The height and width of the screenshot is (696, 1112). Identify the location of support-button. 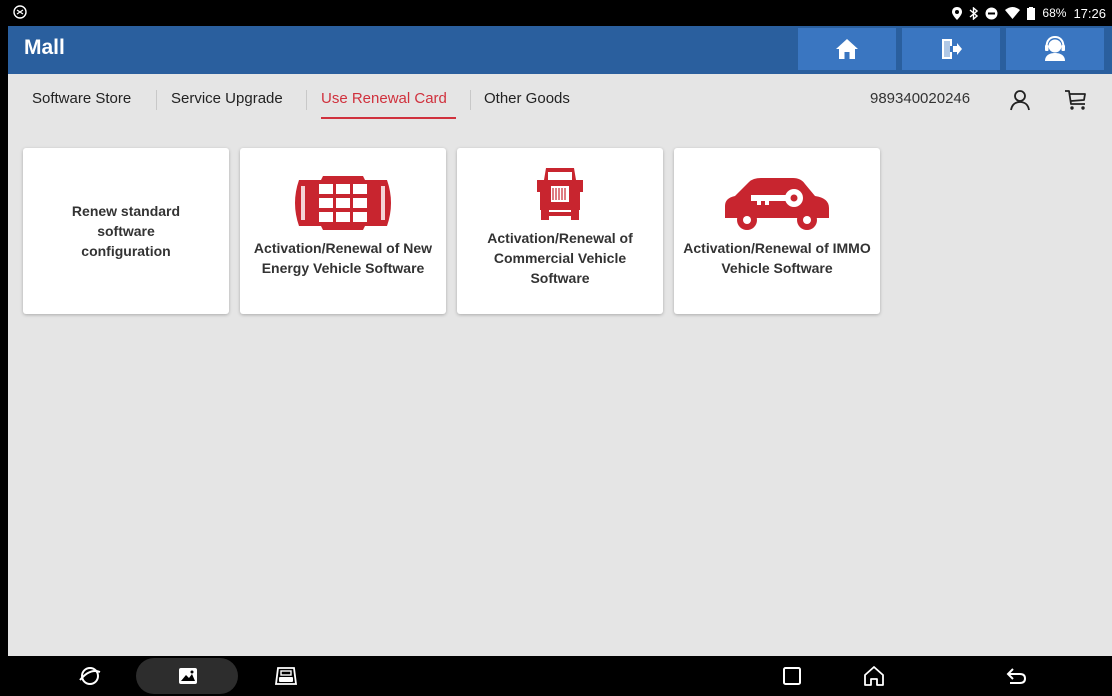
(1055, 49).